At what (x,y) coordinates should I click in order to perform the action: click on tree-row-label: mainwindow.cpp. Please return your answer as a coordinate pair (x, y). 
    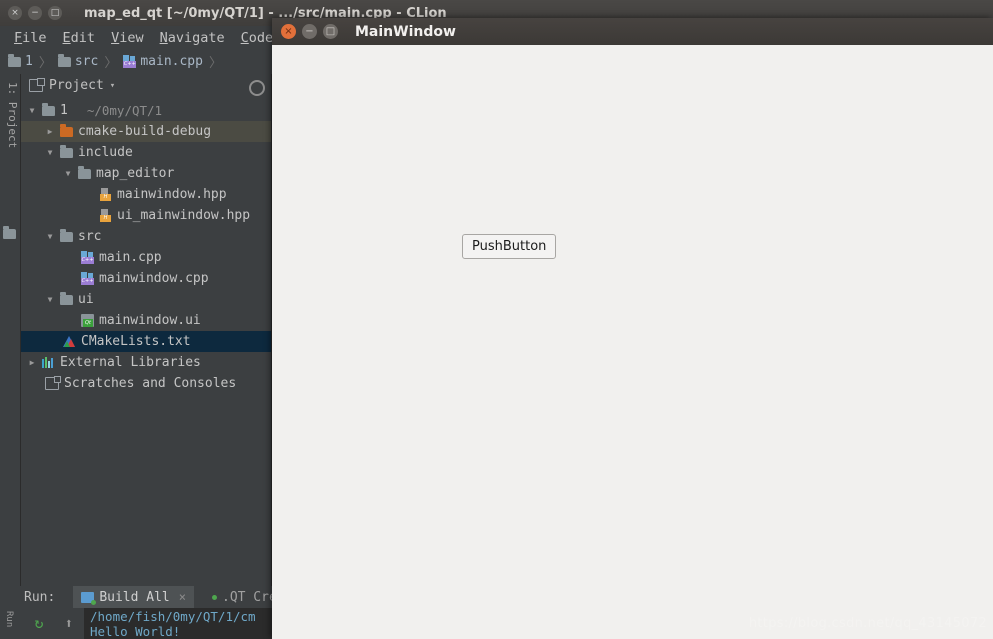
    Looking at the image, I should click on (154, 278).